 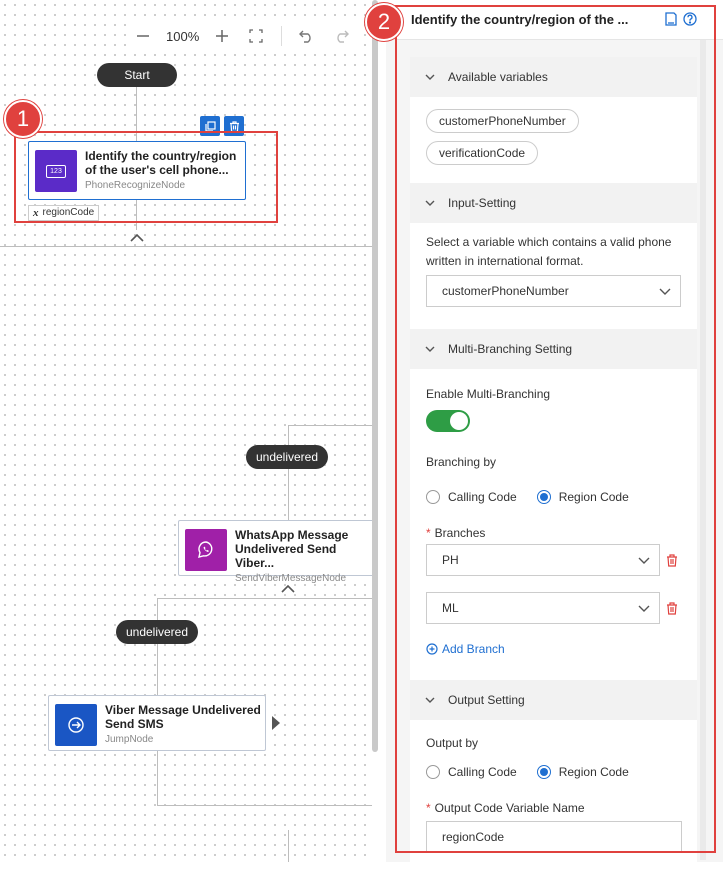 What do you see at coordinates (343, 36) in the screenshot?
I see `redo-icon` at bounding box center [343, 36].